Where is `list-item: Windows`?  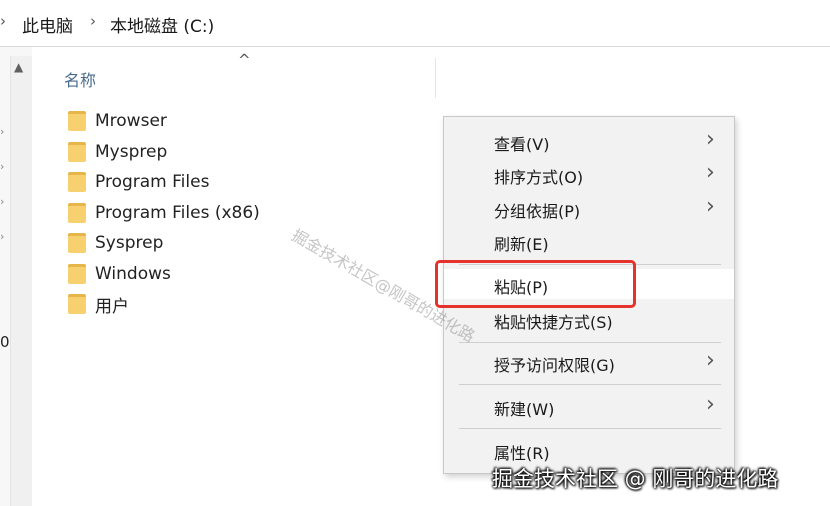 list-item: Windows is located at coordinates (119, 274).